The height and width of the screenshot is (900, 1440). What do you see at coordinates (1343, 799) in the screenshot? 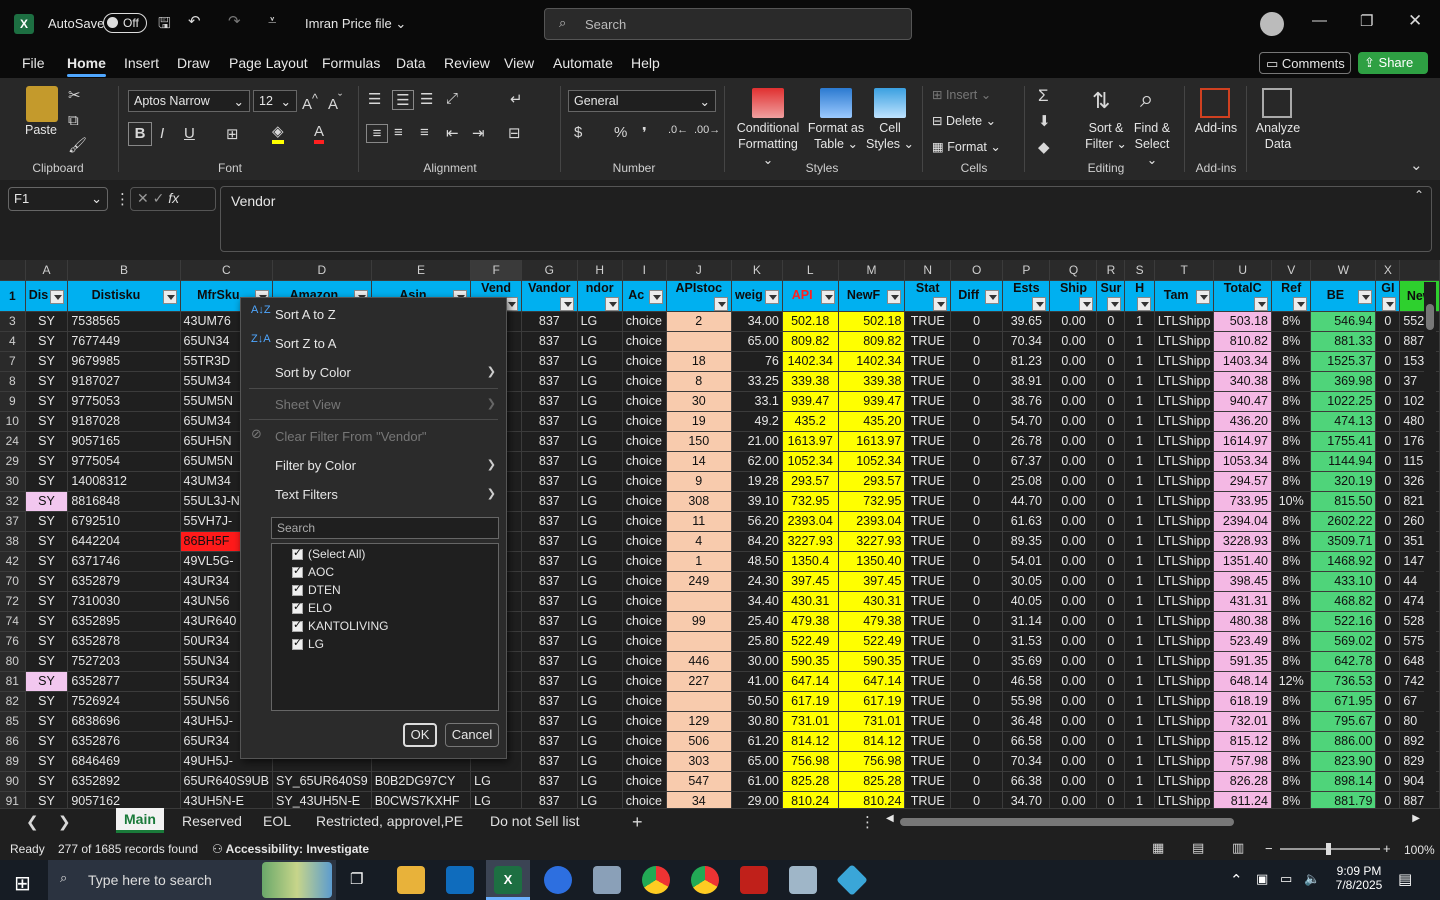
I see `cell-be: 881.79` at bounding box center [1343, 799].